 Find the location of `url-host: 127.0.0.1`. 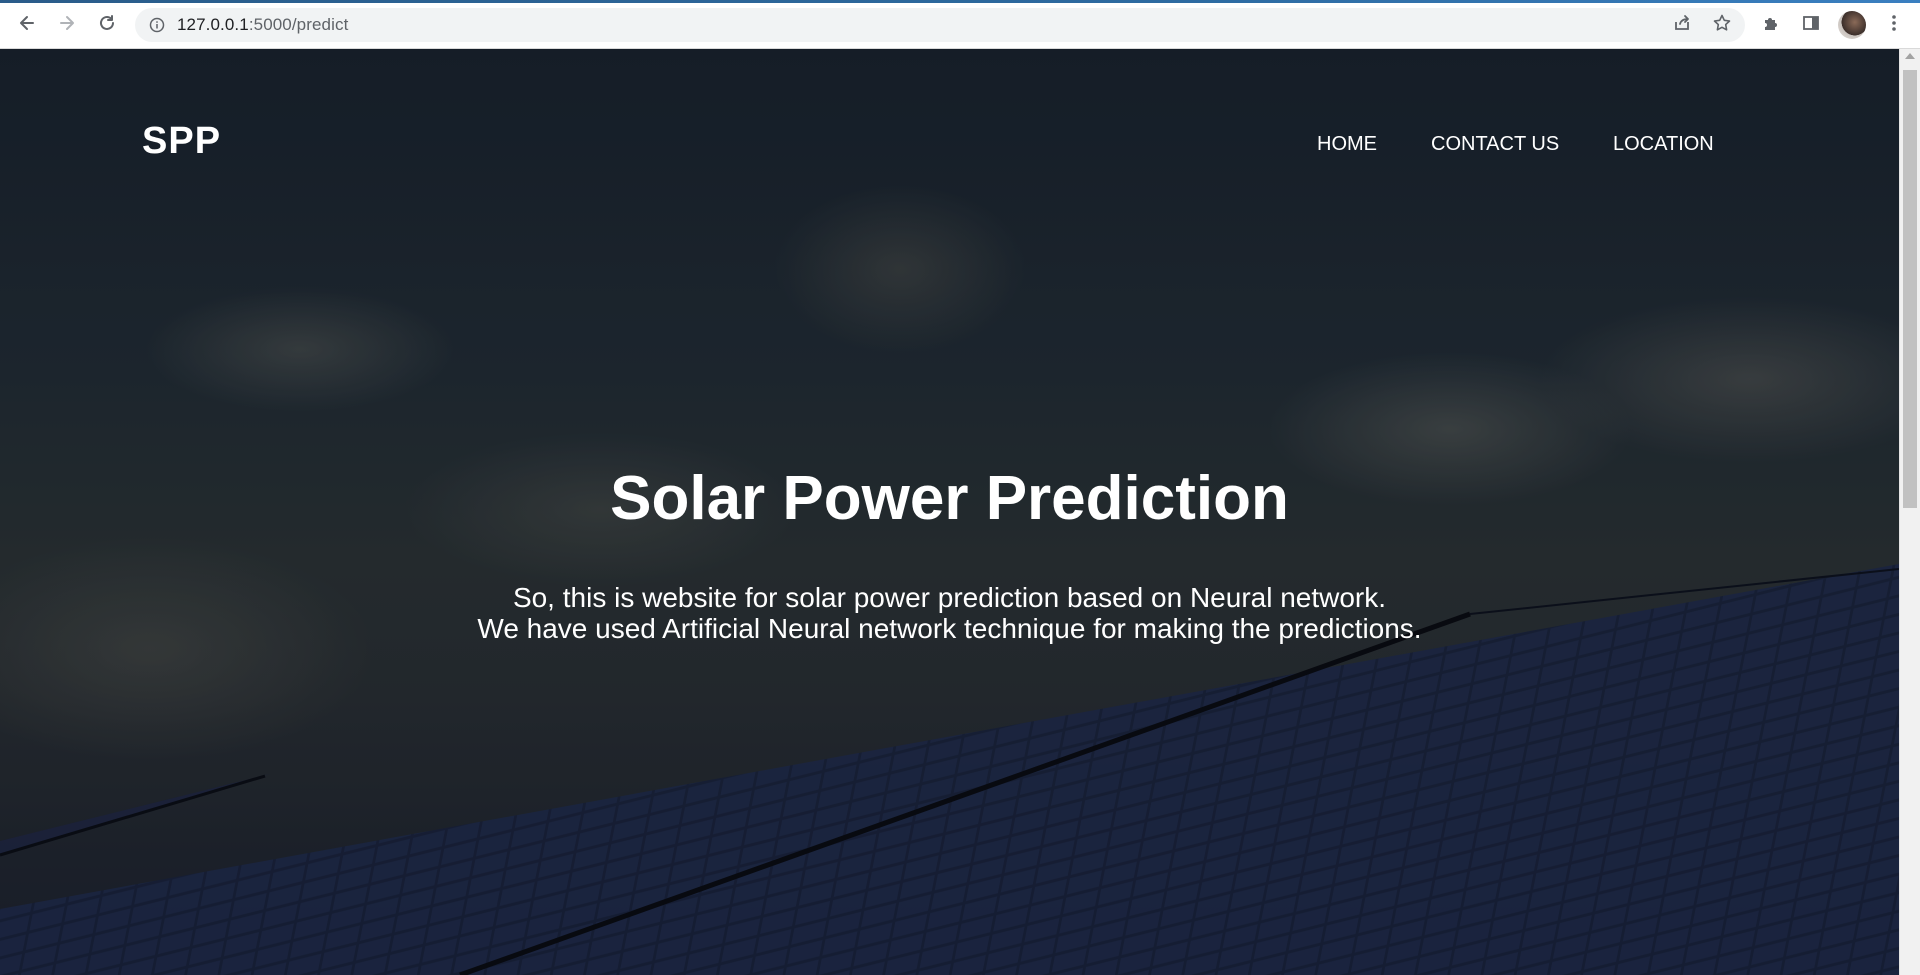

url-host: 127.0.0.1 is located at coordinates (213, 24).